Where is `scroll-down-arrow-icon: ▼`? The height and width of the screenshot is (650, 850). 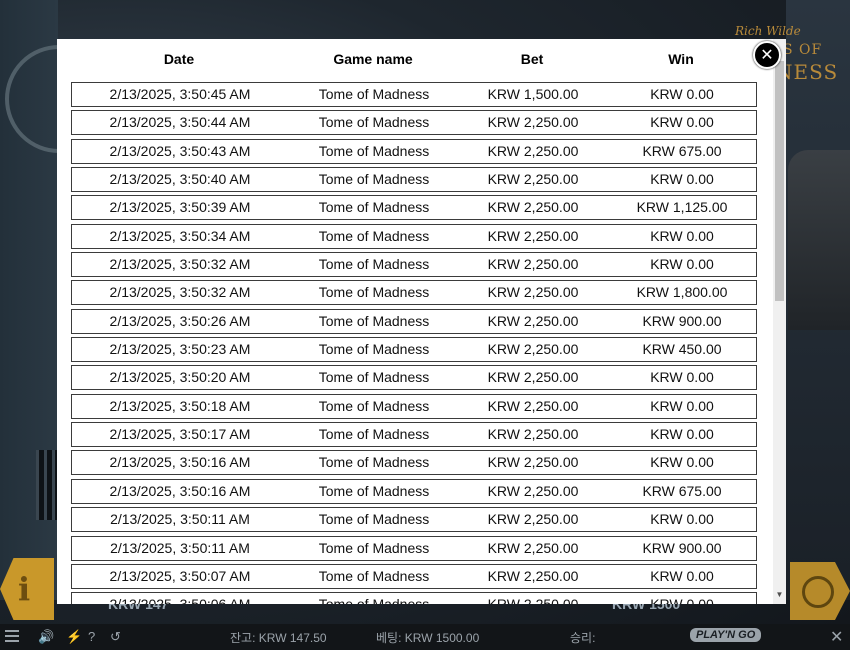
scroll-down-arrow-icon: ▼ is located at coordinates (779, 595).